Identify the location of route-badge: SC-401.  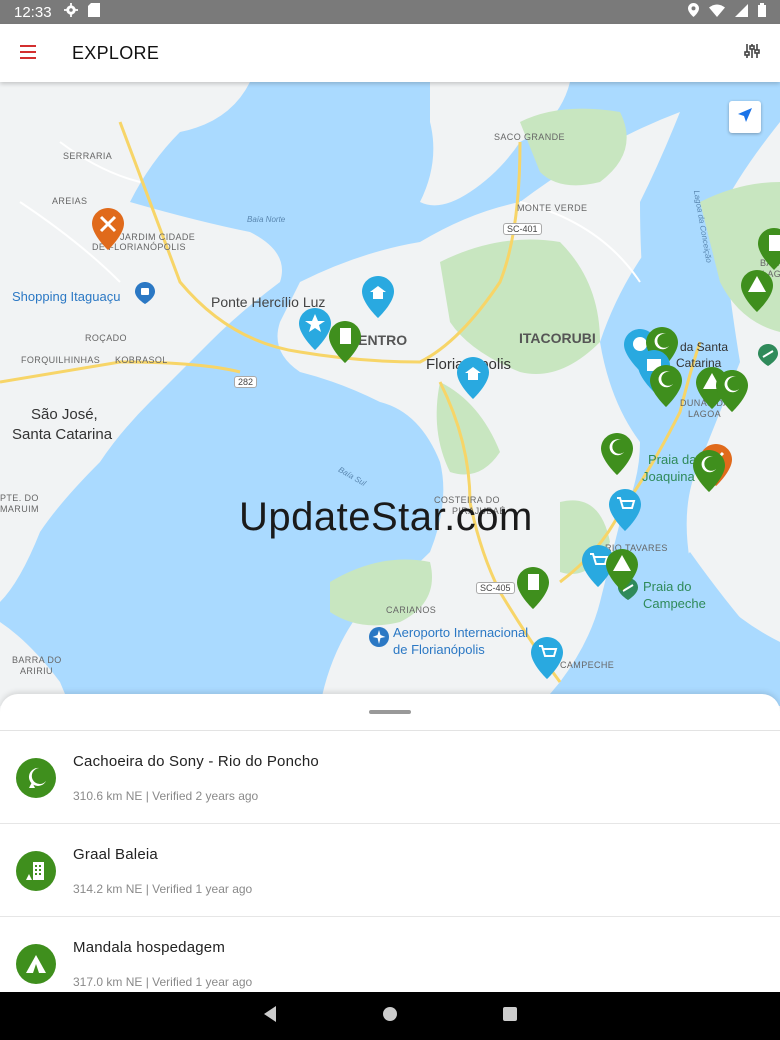
(522, 229).